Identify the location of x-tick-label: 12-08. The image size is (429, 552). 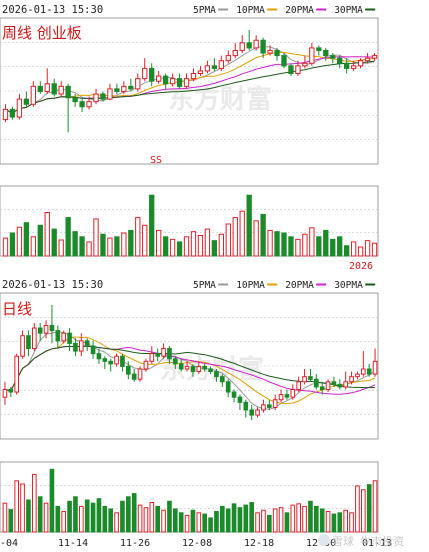
(197, 543).